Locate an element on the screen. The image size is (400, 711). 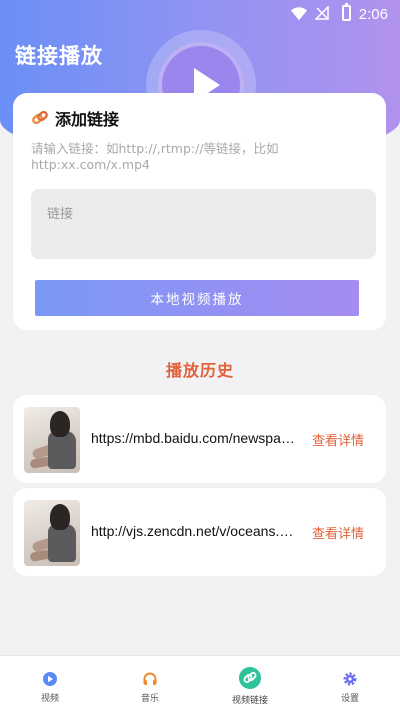
history-item-url: http://vjs.zencdn.net/v/oceans.mp4 is located at coordinates (196, 531).